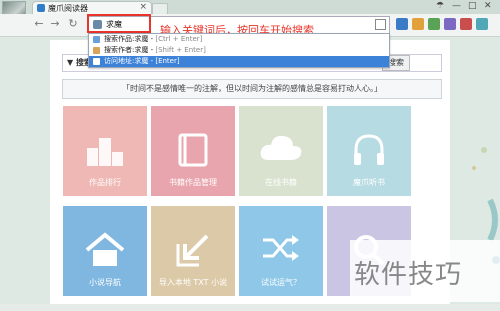  What do you see at coordinates (466, 24) in the screenshot?
I see `tools-icon` at bounding box center [466, 24].